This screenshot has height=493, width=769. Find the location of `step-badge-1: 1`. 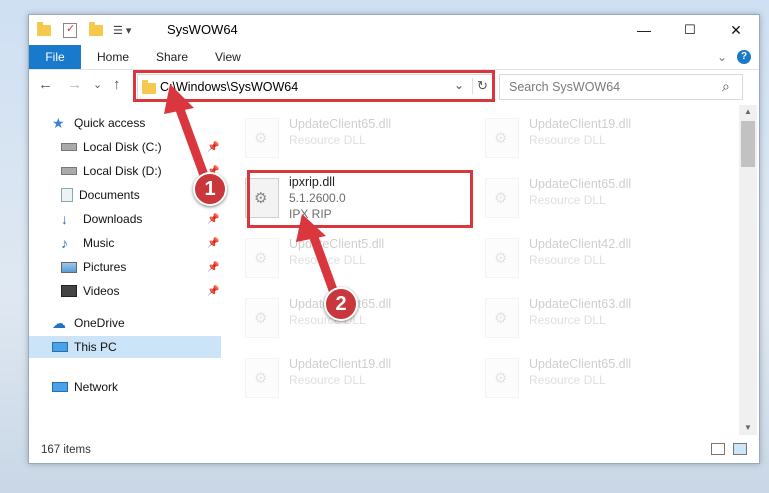

step-badge-1: 1 is located at coordinates (210, 189).